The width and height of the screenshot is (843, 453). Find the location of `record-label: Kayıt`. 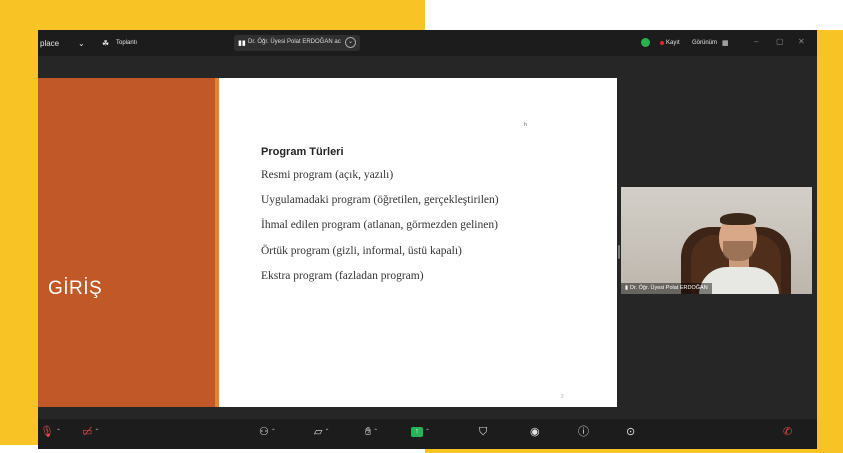

record-label: Kayıt is located at coordinates (673, 43).